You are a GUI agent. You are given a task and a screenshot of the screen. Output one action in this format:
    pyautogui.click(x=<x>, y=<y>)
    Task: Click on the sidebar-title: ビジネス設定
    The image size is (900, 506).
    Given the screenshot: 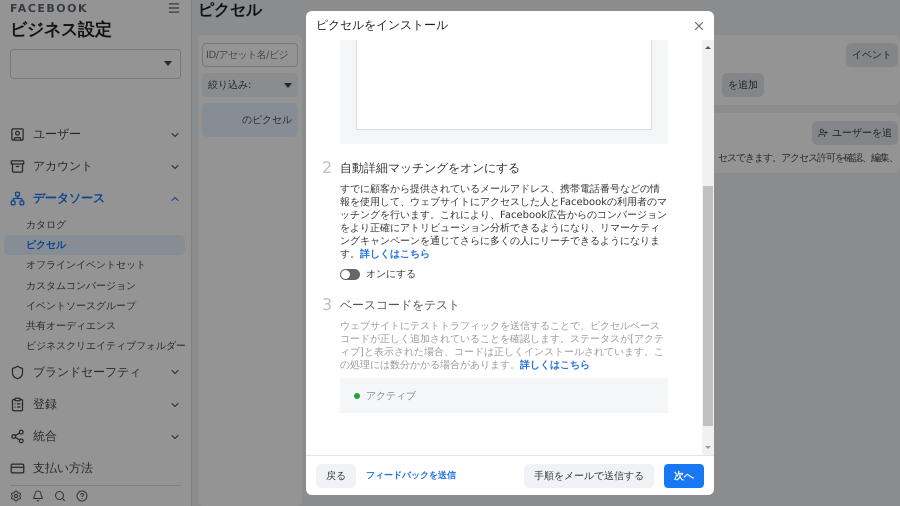 What is the action you would take?
    pyautogui.click(x=61, y=30)
    